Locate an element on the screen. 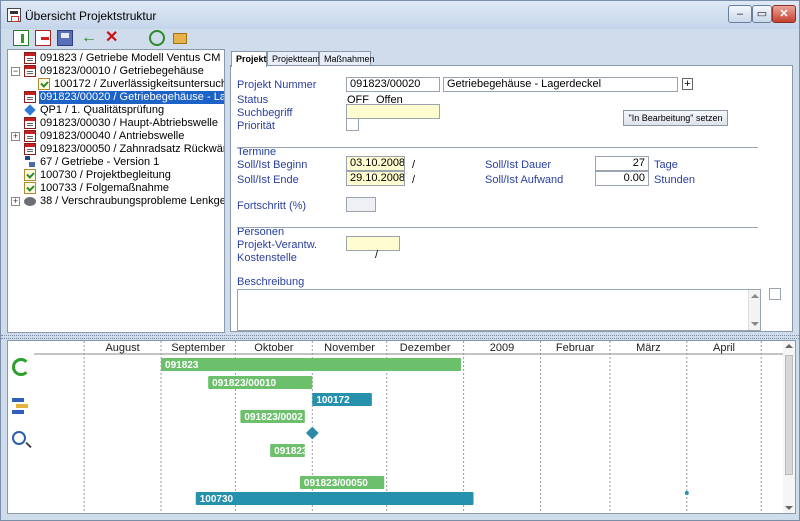 The image size is (800, 521). status-label: Status is located at coordinates (253, 100).